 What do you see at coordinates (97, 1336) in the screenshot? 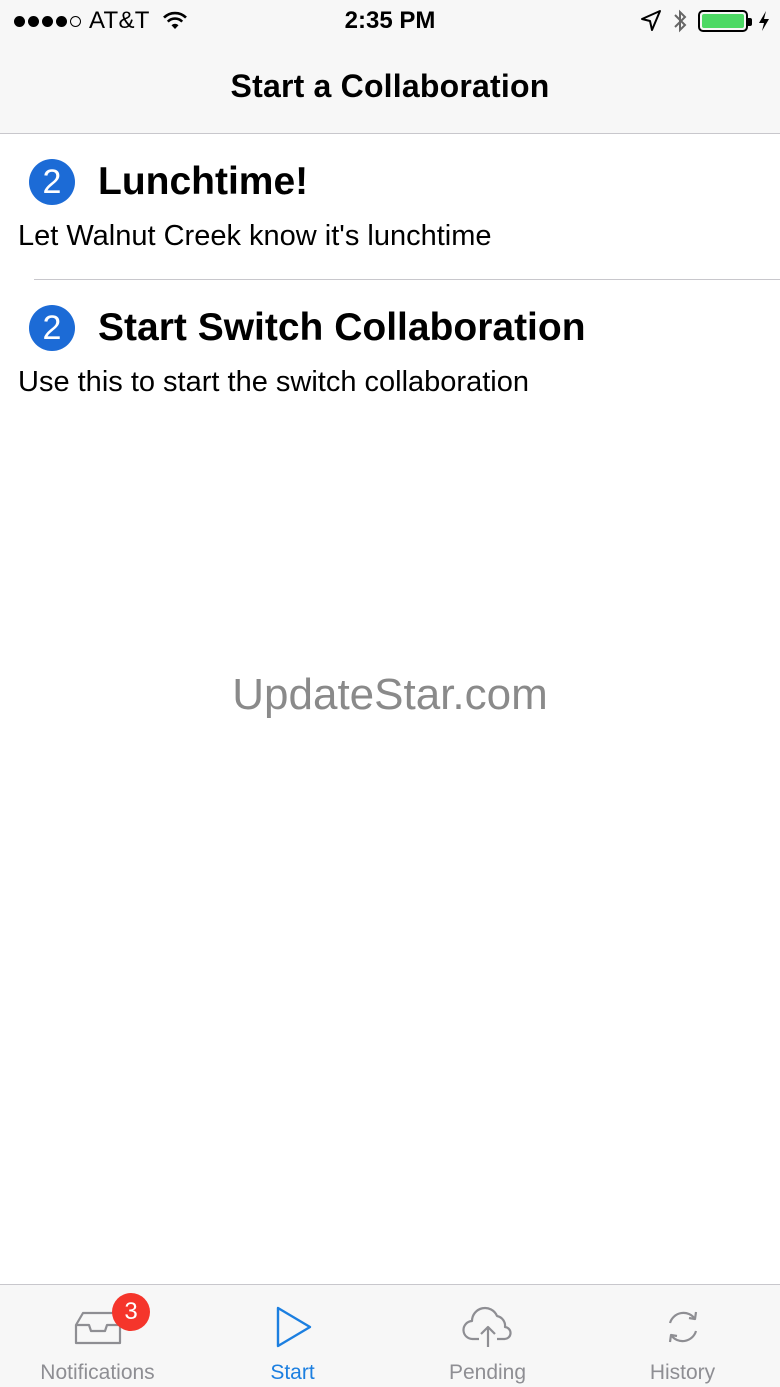
I see `tab-notifications: 3 Notifications` at bounding box center [97, 1336].